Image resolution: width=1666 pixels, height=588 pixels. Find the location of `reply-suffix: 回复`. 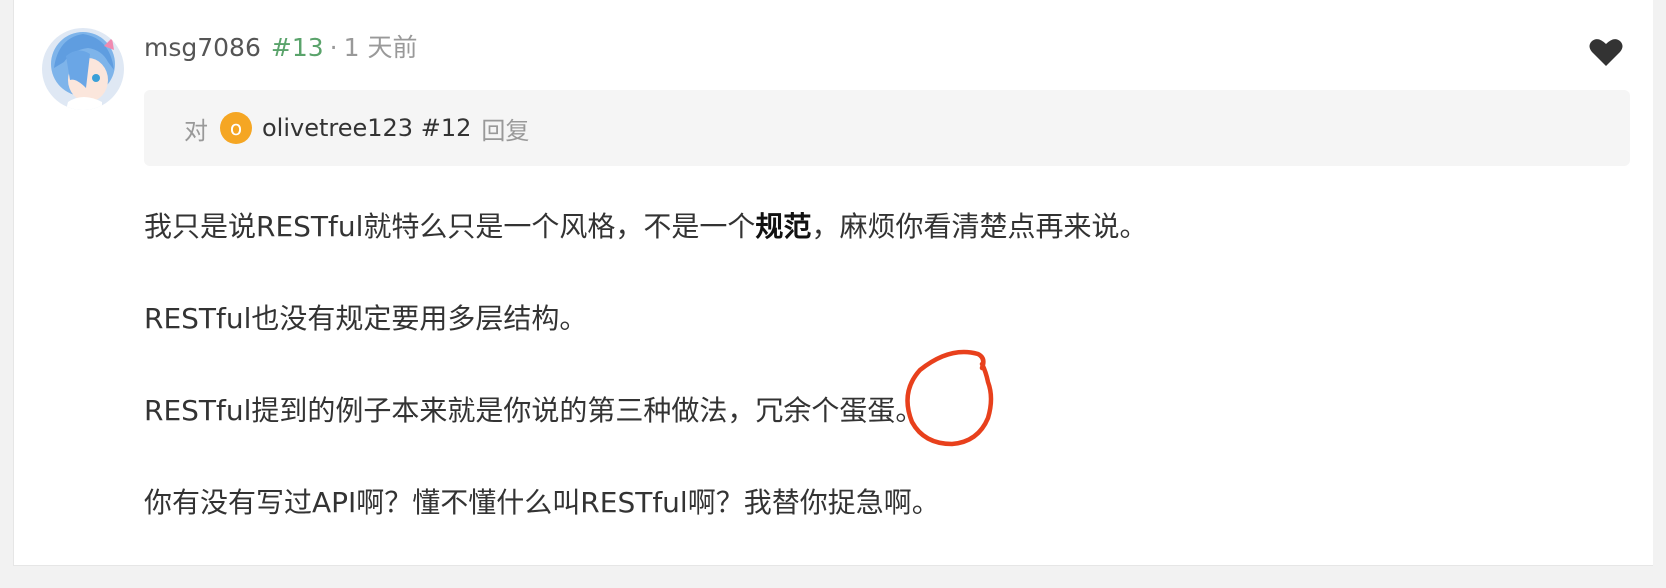

reply-suffix: 回复 is located at coordinates (505, 130).